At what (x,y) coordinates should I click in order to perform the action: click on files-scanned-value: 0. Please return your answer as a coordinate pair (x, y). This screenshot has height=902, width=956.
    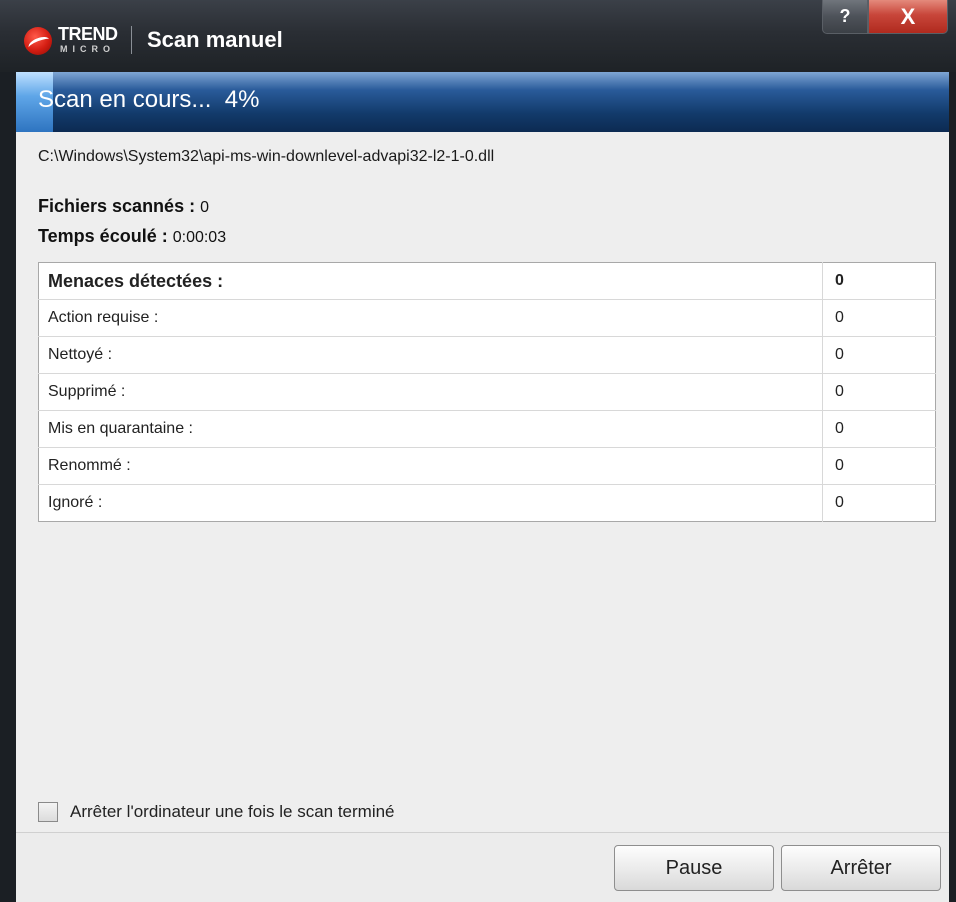
    Looking at the image, I should click on (204, 207).